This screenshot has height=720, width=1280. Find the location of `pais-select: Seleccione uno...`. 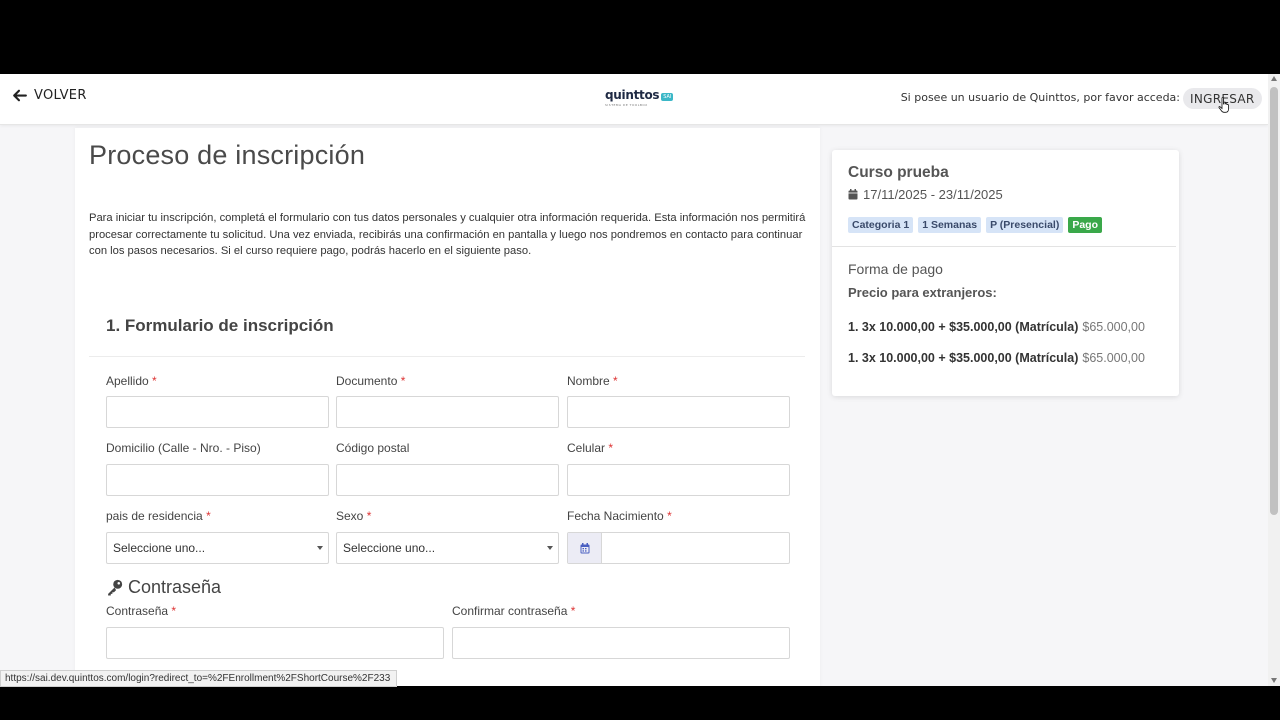

pais-select: Seleccione uno... is located at coordinates (217, 548).